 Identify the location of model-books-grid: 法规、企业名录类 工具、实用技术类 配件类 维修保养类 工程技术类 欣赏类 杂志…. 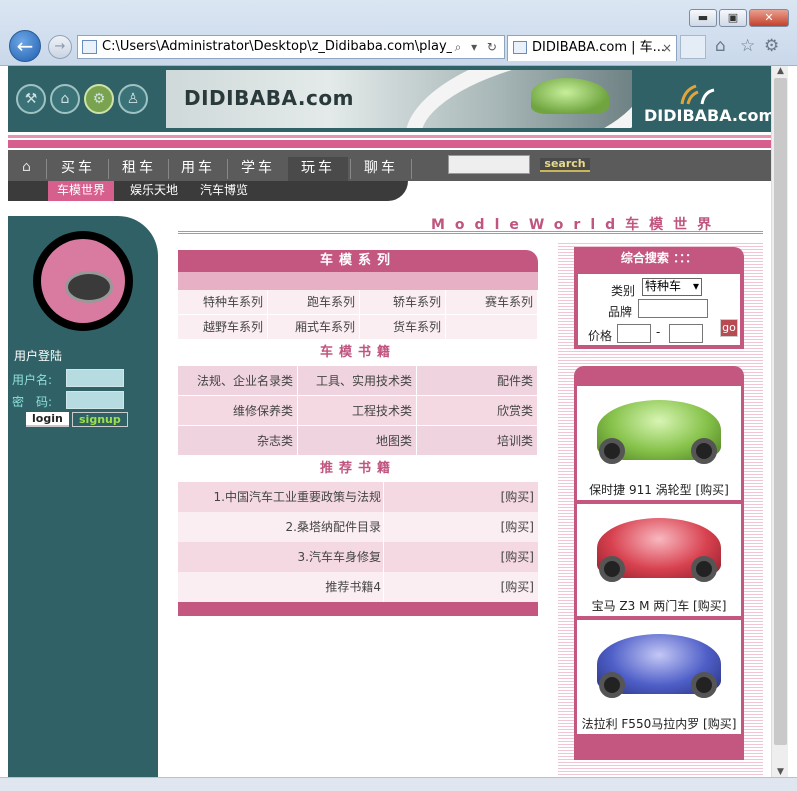
(358, 411).